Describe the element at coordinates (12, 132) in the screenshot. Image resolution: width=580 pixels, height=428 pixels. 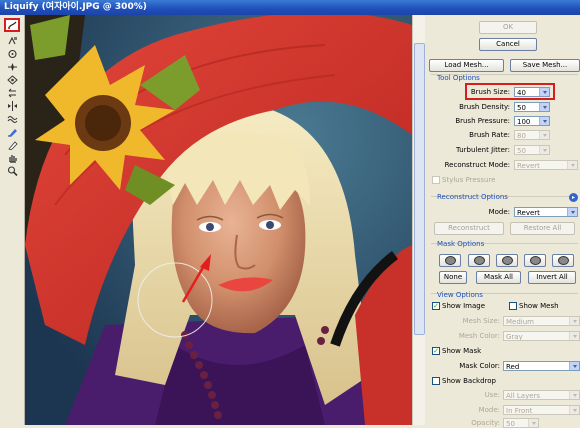
I see `freeze-mask-tool-icon` at that location.